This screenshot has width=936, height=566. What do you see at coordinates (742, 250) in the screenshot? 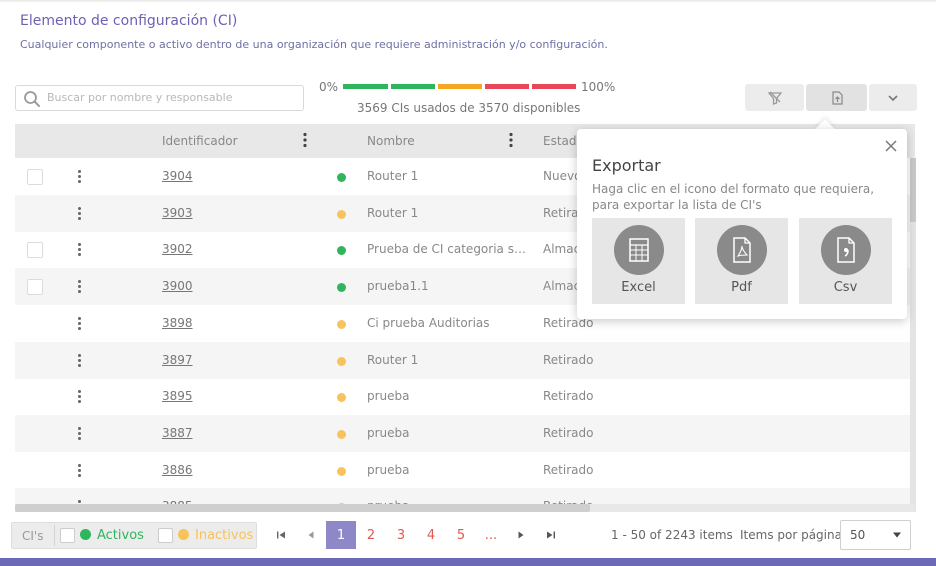
I see `pdf-file-icon` at bounding box center [742, 250].